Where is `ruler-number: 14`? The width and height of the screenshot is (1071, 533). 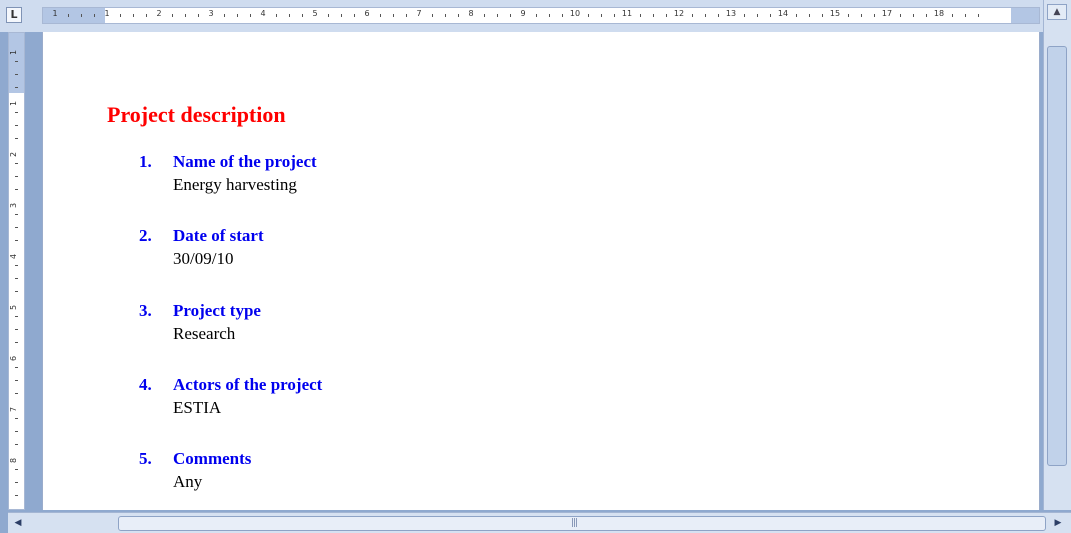 ruler-number: 14 is located at coordinates (783, 13).